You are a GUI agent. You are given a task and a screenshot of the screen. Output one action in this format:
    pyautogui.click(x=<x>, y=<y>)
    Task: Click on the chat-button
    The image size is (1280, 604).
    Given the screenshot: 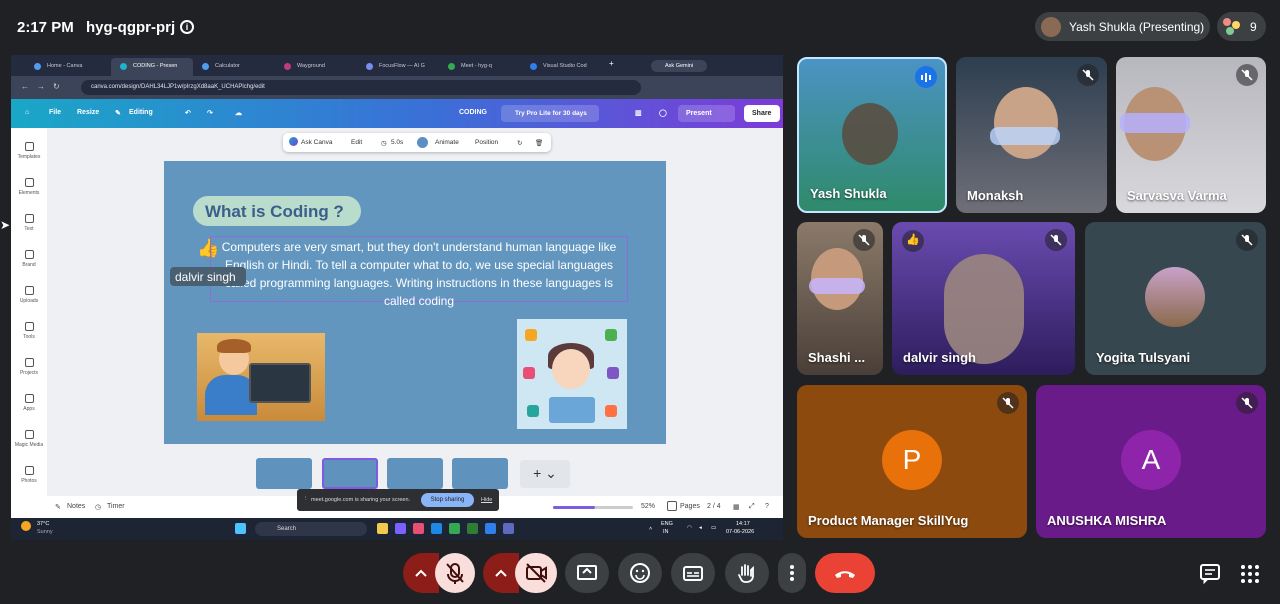 What is the action you would take?
    pyautogui.click(x=1210, y=576)
    